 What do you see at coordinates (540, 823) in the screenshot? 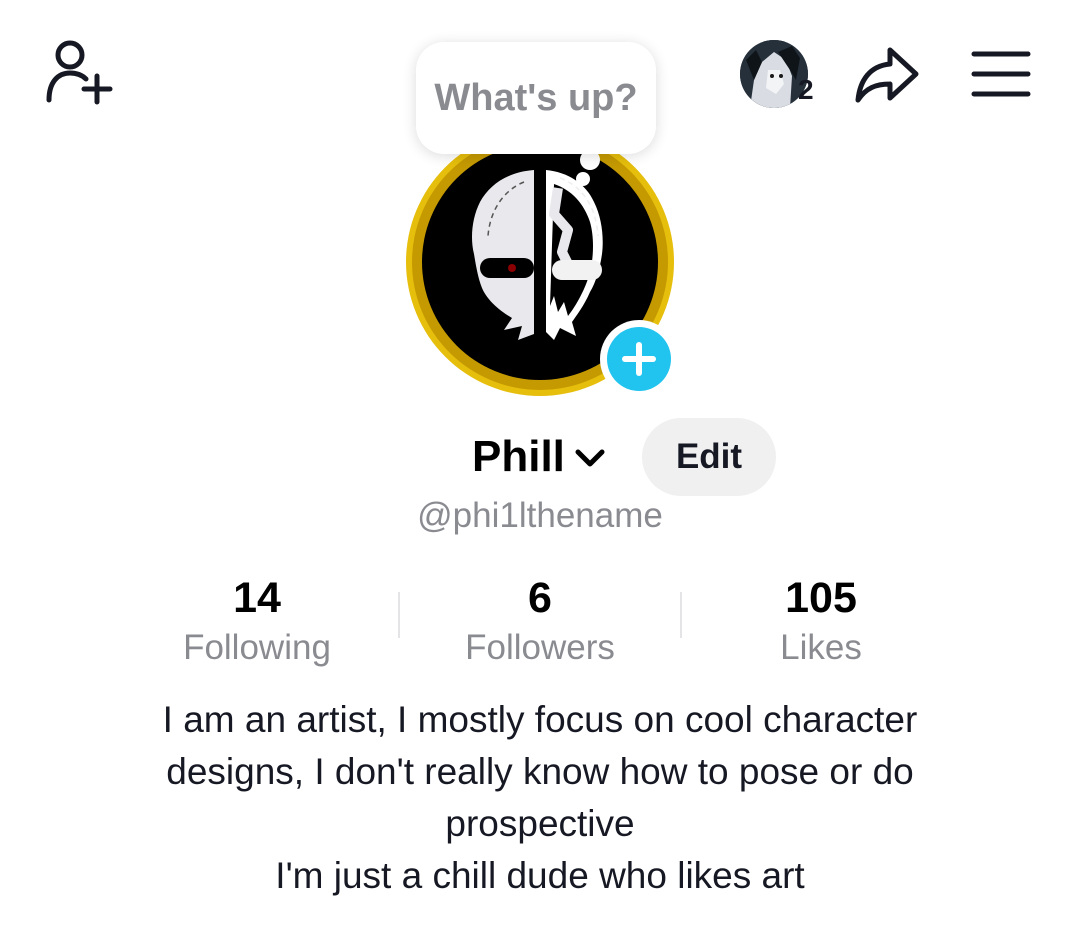
I see `bio-line: prospective` at bounding box center [540, 823].